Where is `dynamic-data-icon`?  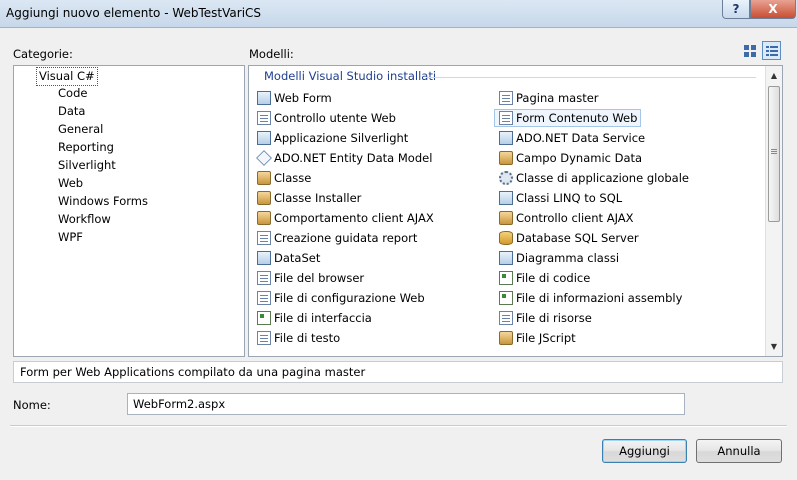
dynamic-data-icon is located at coordinates (506, 158).